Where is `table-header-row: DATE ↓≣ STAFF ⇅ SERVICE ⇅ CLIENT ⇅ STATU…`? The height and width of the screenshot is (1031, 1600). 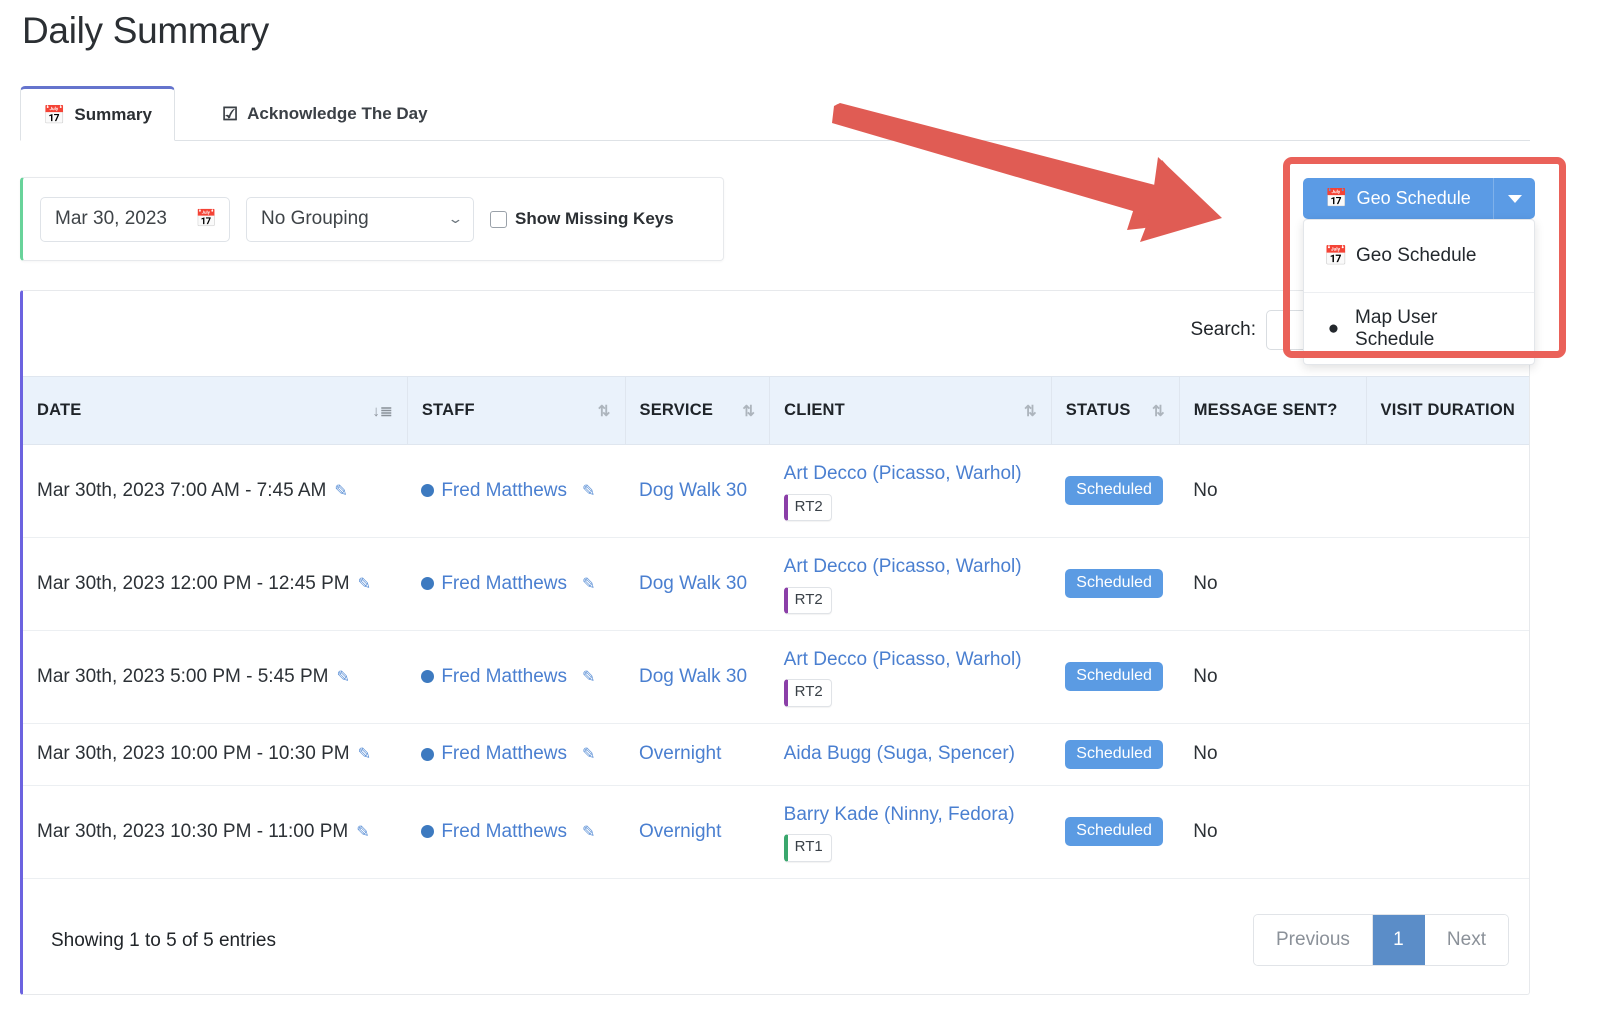
table-header-row: DATE ↓≣ STAFF ⇅ SERVICE ⇅ CLIENT ⇅ STATU… is located at coordinates (776, 410).